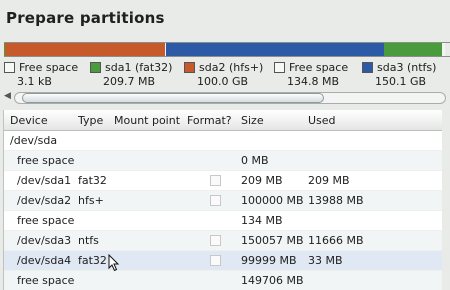  I want to click on cell-used: 209 MB, so click(329, 180).